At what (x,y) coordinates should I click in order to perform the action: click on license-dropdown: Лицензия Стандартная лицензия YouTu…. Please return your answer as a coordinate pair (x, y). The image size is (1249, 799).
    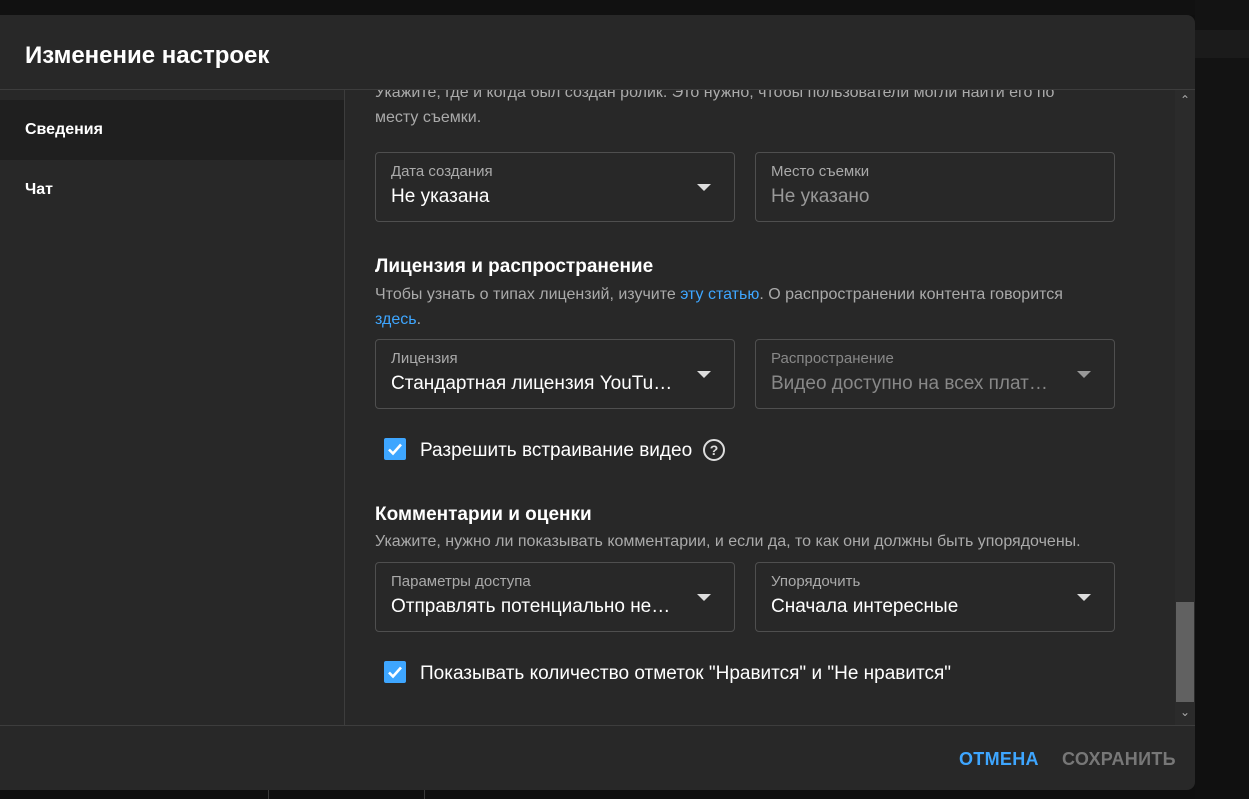
    Looking at the image, I should click on (555, 374).